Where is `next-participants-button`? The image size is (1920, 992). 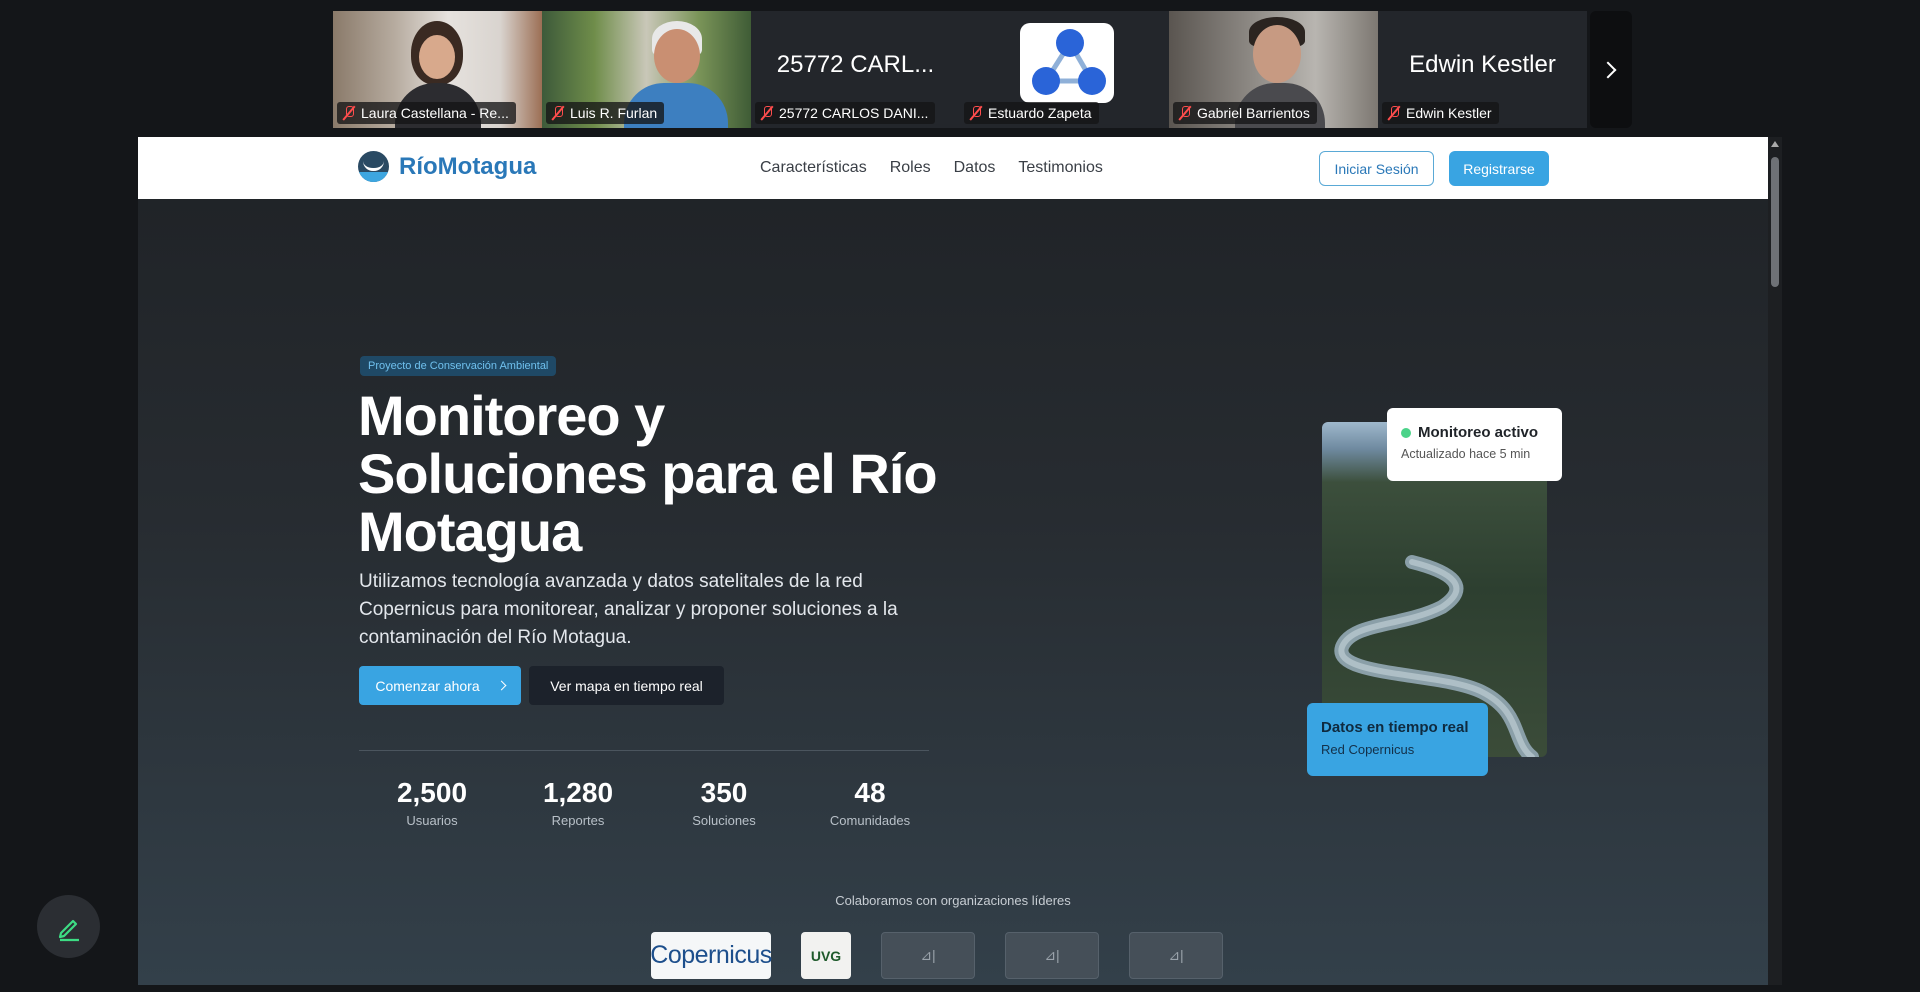 next-participants-button is located at coordinates (1611, 69).